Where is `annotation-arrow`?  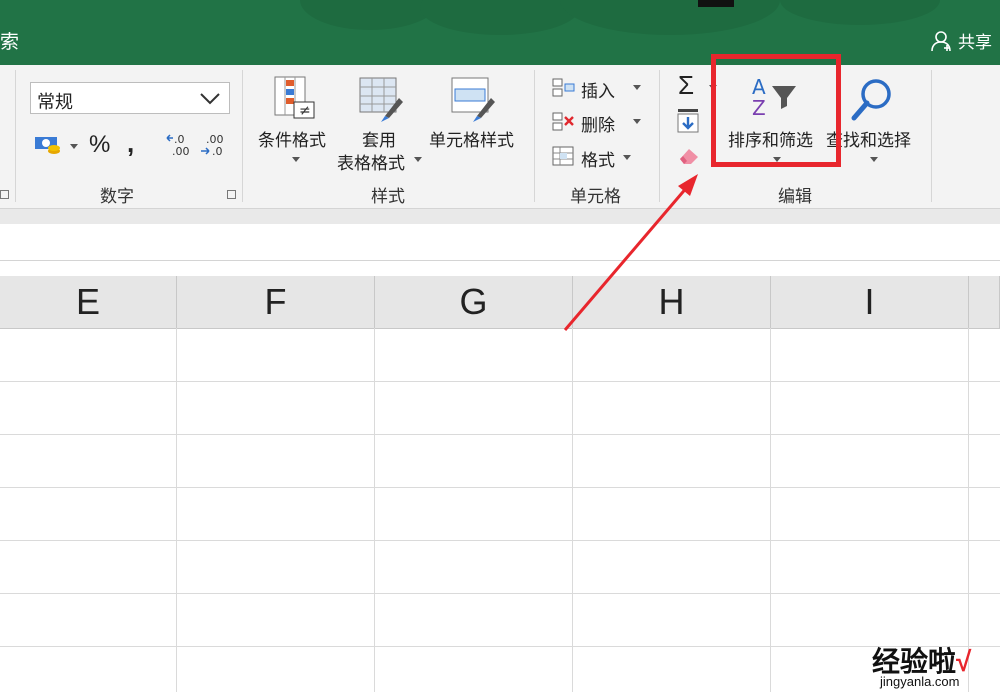 annotation-arrow is located at coordinates (630, 252).